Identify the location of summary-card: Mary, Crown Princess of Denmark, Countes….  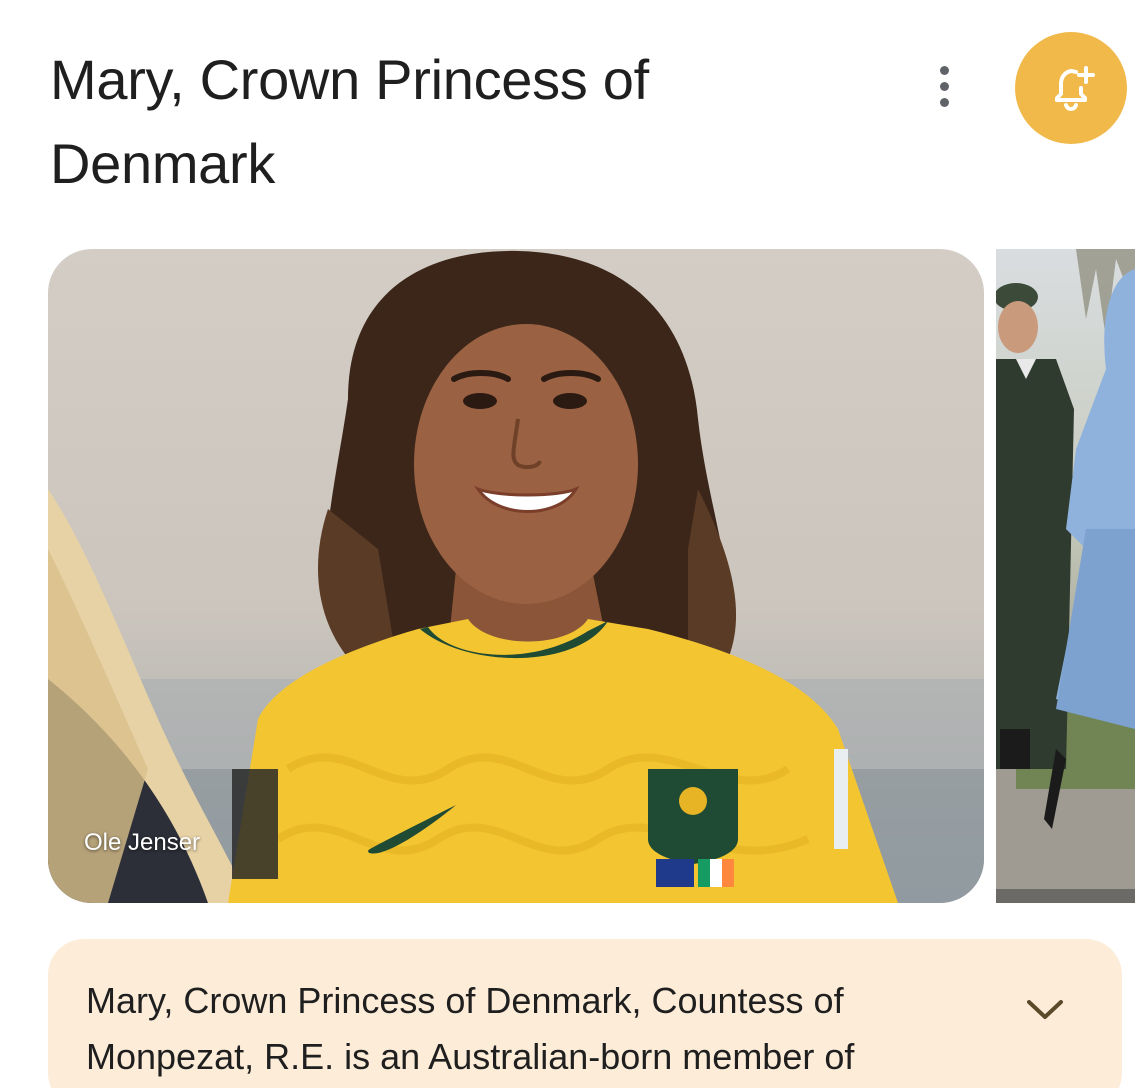
(585, 1013).